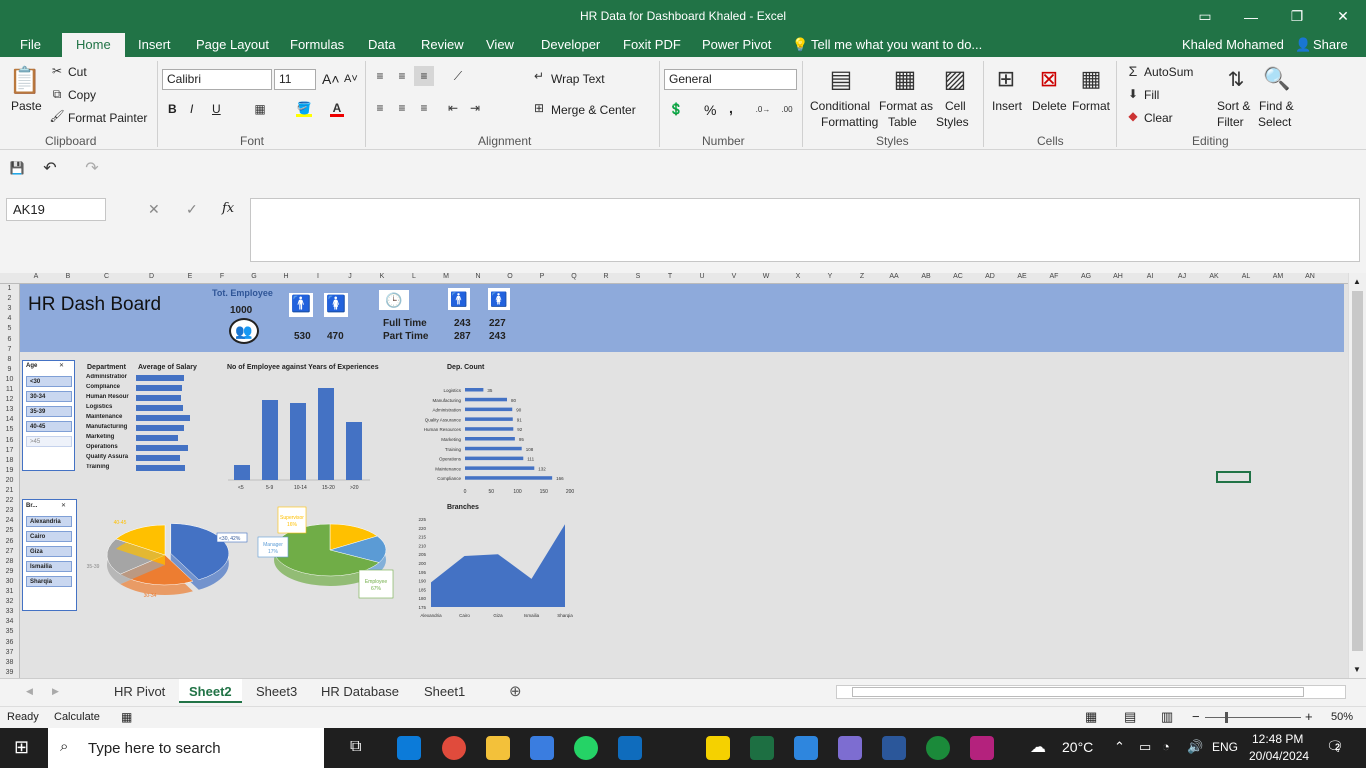  What do you see at coordinates (409, 748) in the screenshot?
I see `edge-icon` at bounding box center [409, 748].